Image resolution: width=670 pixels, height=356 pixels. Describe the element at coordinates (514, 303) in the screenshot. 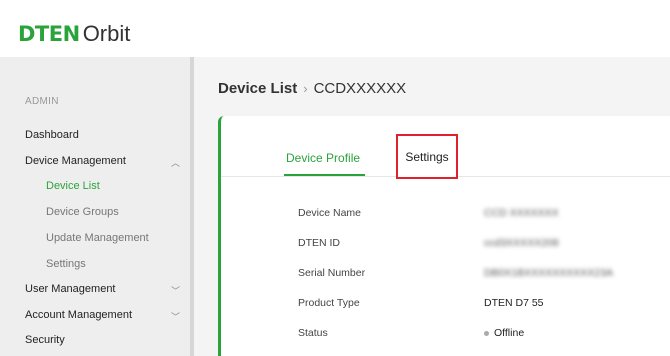

I see `field-value-product-type: DTEN D7 55` at that location.